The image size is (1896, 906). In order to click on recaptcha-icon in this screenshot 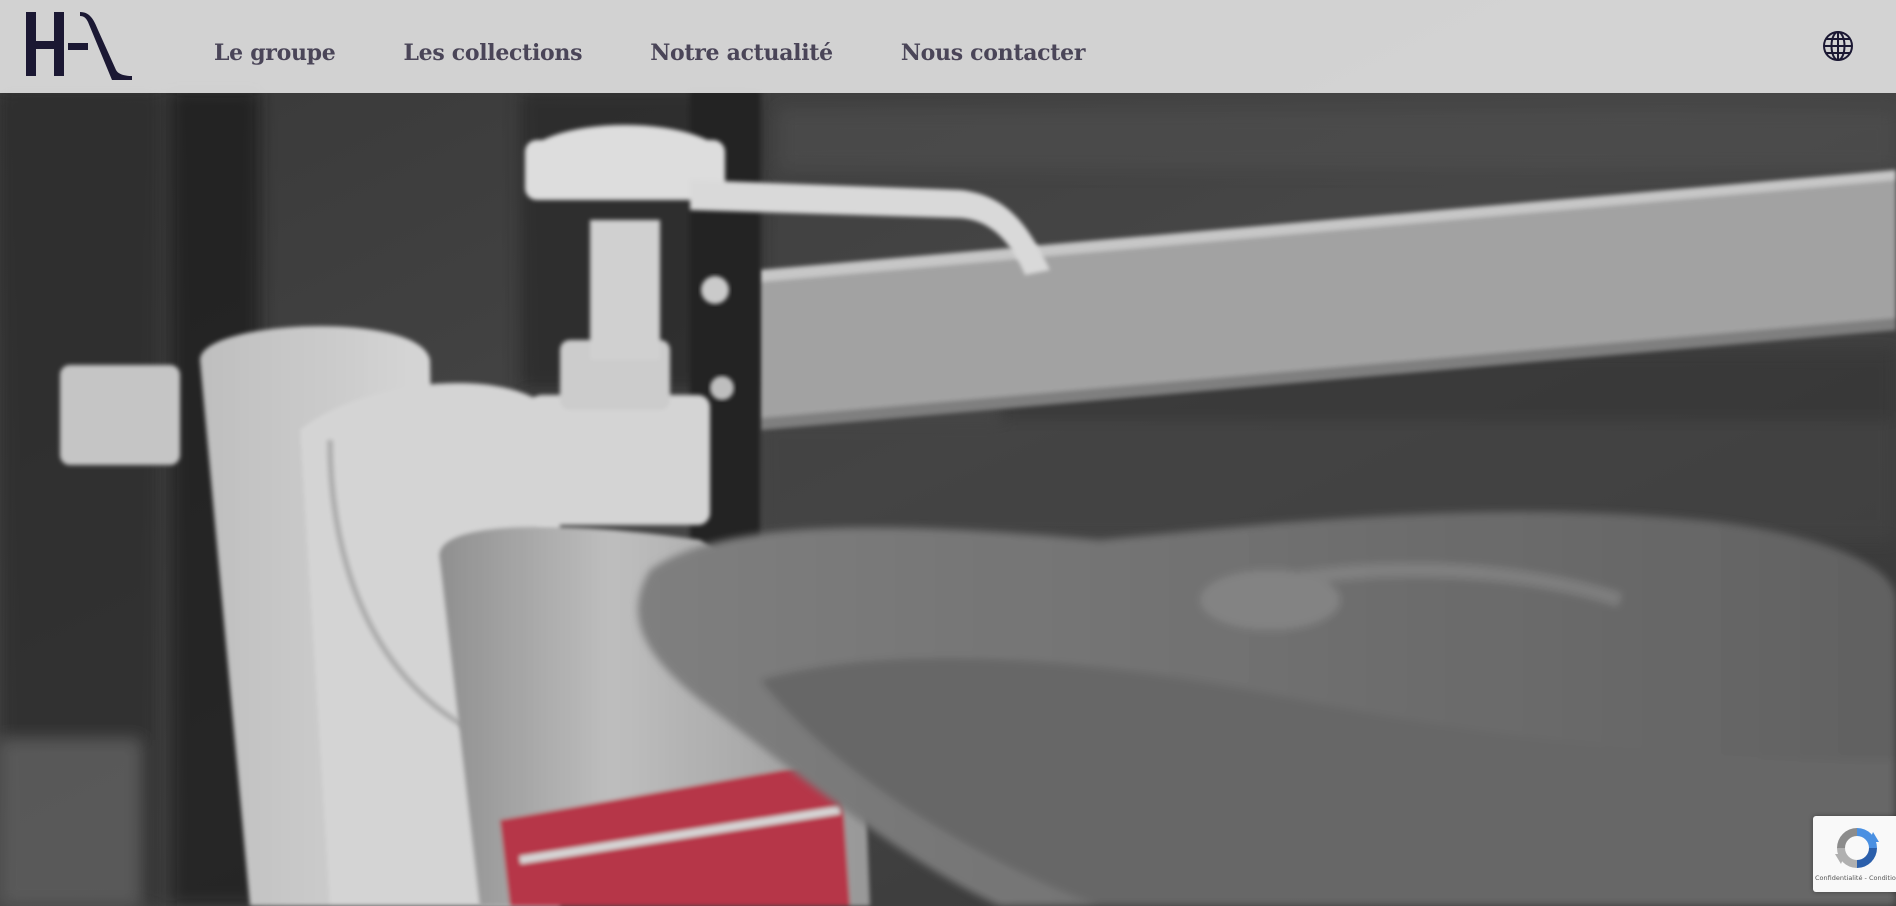, I will do `click(1857, 848)`.